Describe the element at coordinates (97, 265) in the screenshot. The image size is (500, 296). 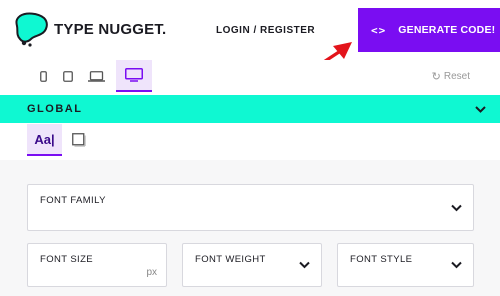
I see `font-size-input: FONT SIZE px` at that location.